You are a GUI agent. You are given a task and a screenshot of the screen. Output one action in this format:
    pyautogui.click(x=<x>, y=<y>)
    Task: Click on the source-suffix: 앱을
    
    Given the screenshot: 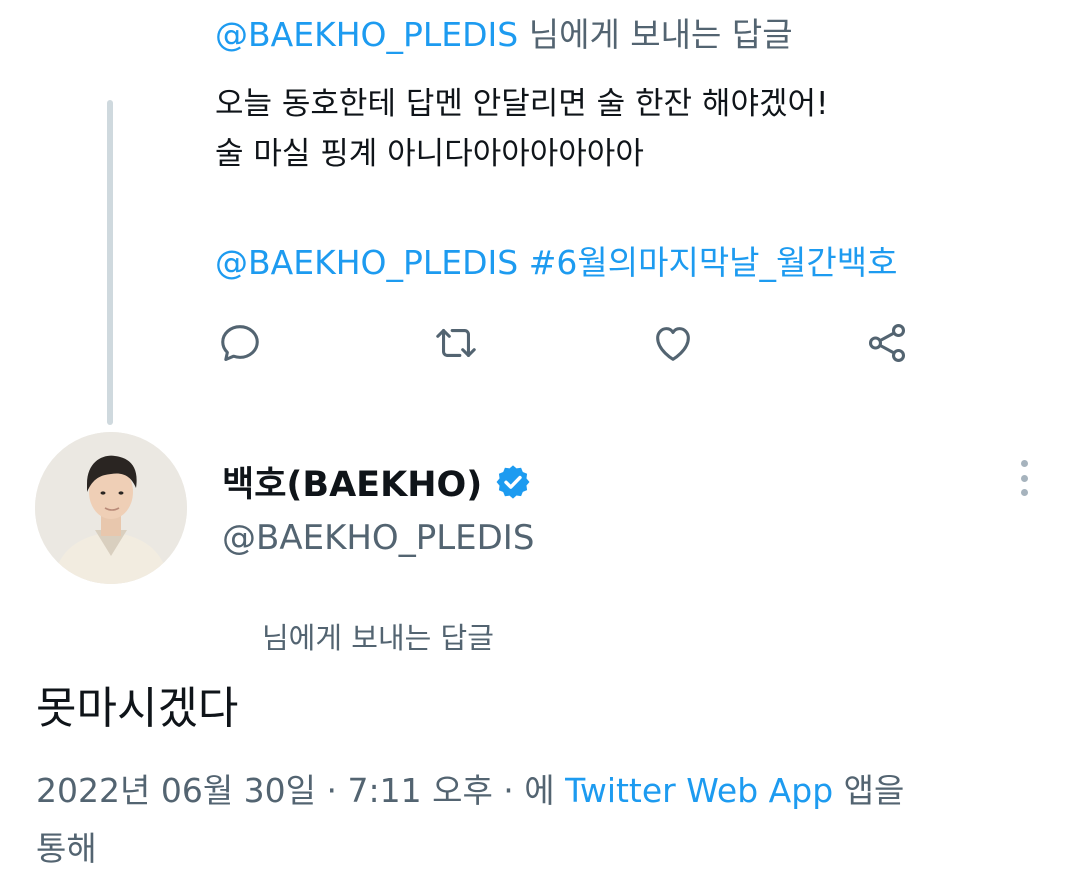 What is the action you would take?
    pyautogui.click(x=874, y=790)
    